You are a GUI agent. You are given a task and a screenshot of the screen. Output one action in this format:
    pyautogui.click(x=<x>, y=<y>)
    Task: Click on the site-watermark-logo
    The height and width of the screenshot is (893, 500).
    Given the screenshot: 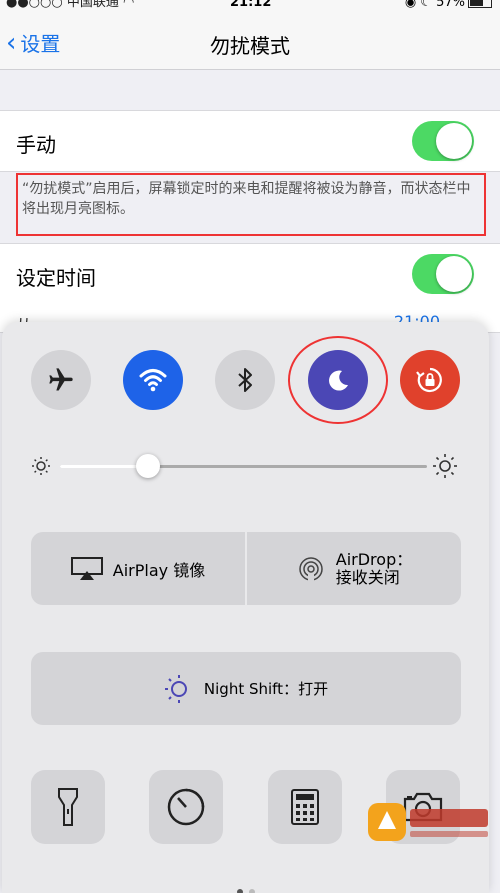 What is the action you would take?
    pyautogui.click(x=428, y=822)
    